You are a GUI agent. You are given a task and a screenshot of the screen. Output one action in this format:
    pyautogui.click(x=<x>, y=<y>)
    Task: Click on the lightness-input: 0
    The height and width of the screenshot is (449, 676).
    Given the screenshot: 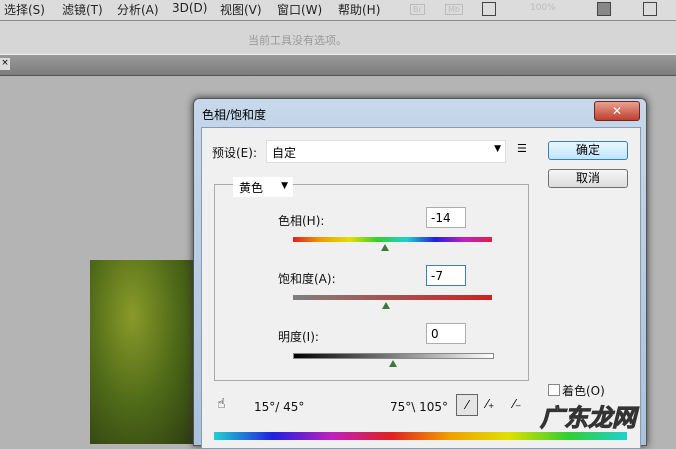 What is the action you would take?
    pyautogui.click(x=446, y=333)
    